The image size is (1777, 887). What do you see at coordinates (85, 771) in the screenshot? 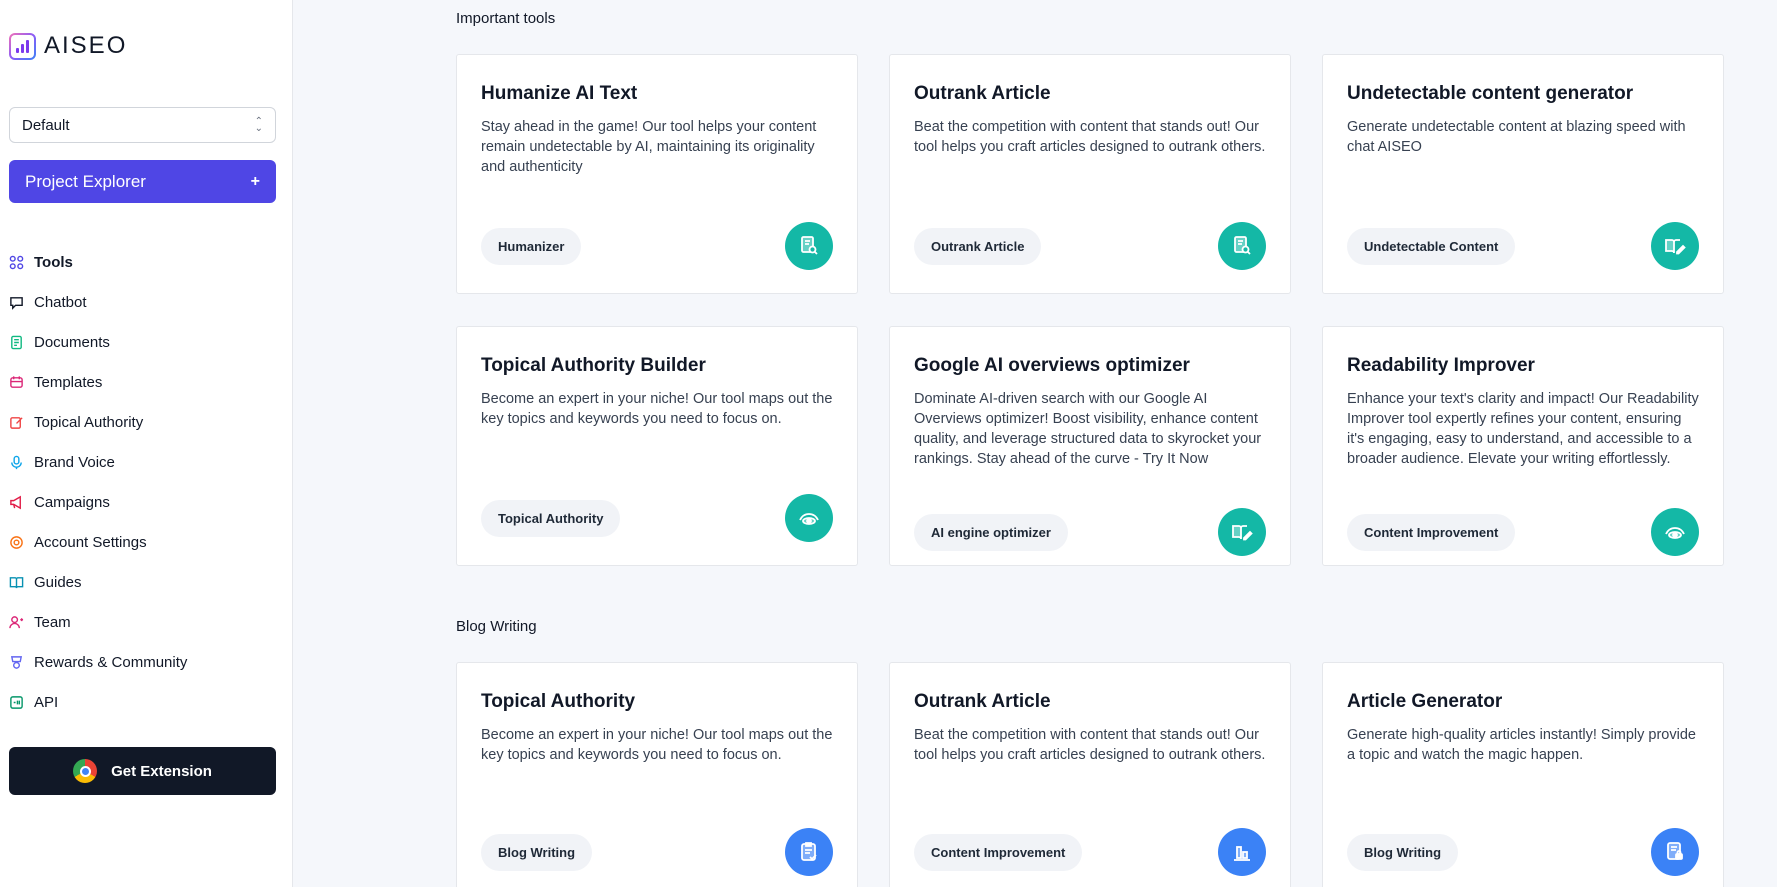
I see `chrome-icon` at bounding box center [85, 771].